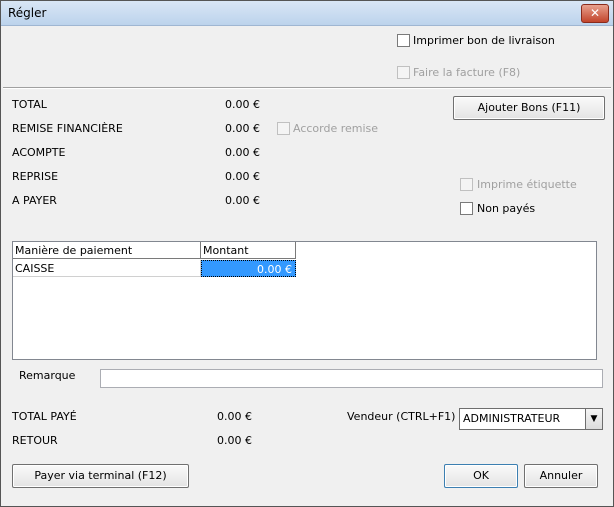 The image size is (614, 507). What do you see at coordinates (242, 104) in the screenshot?
I see `total-value: 0.00 €` at bounding box center [242, 104].